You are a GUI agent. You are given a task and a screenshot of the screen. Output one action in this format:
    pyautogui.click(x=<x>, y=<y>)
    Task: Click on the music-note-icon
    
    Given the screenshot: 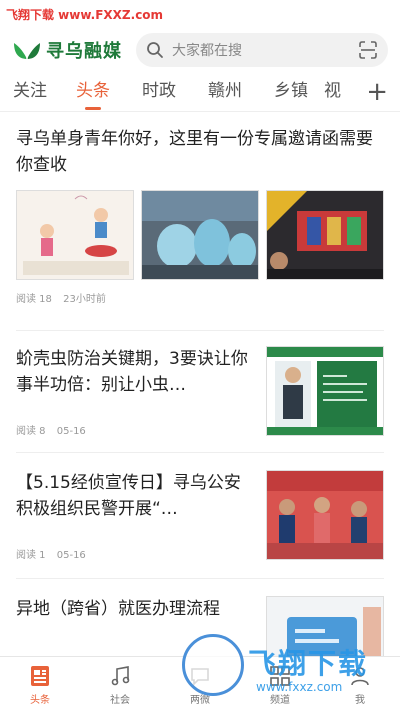 What is the action you would take?
    pyautogui.click(x=120, y=675)
    